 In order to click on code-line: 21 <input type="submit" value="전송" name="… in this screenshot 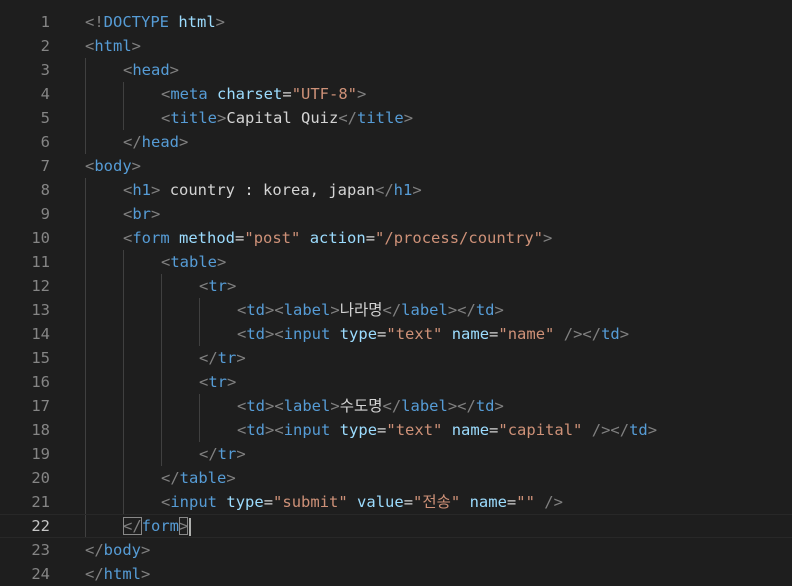, I will do `click(396, 502)`.